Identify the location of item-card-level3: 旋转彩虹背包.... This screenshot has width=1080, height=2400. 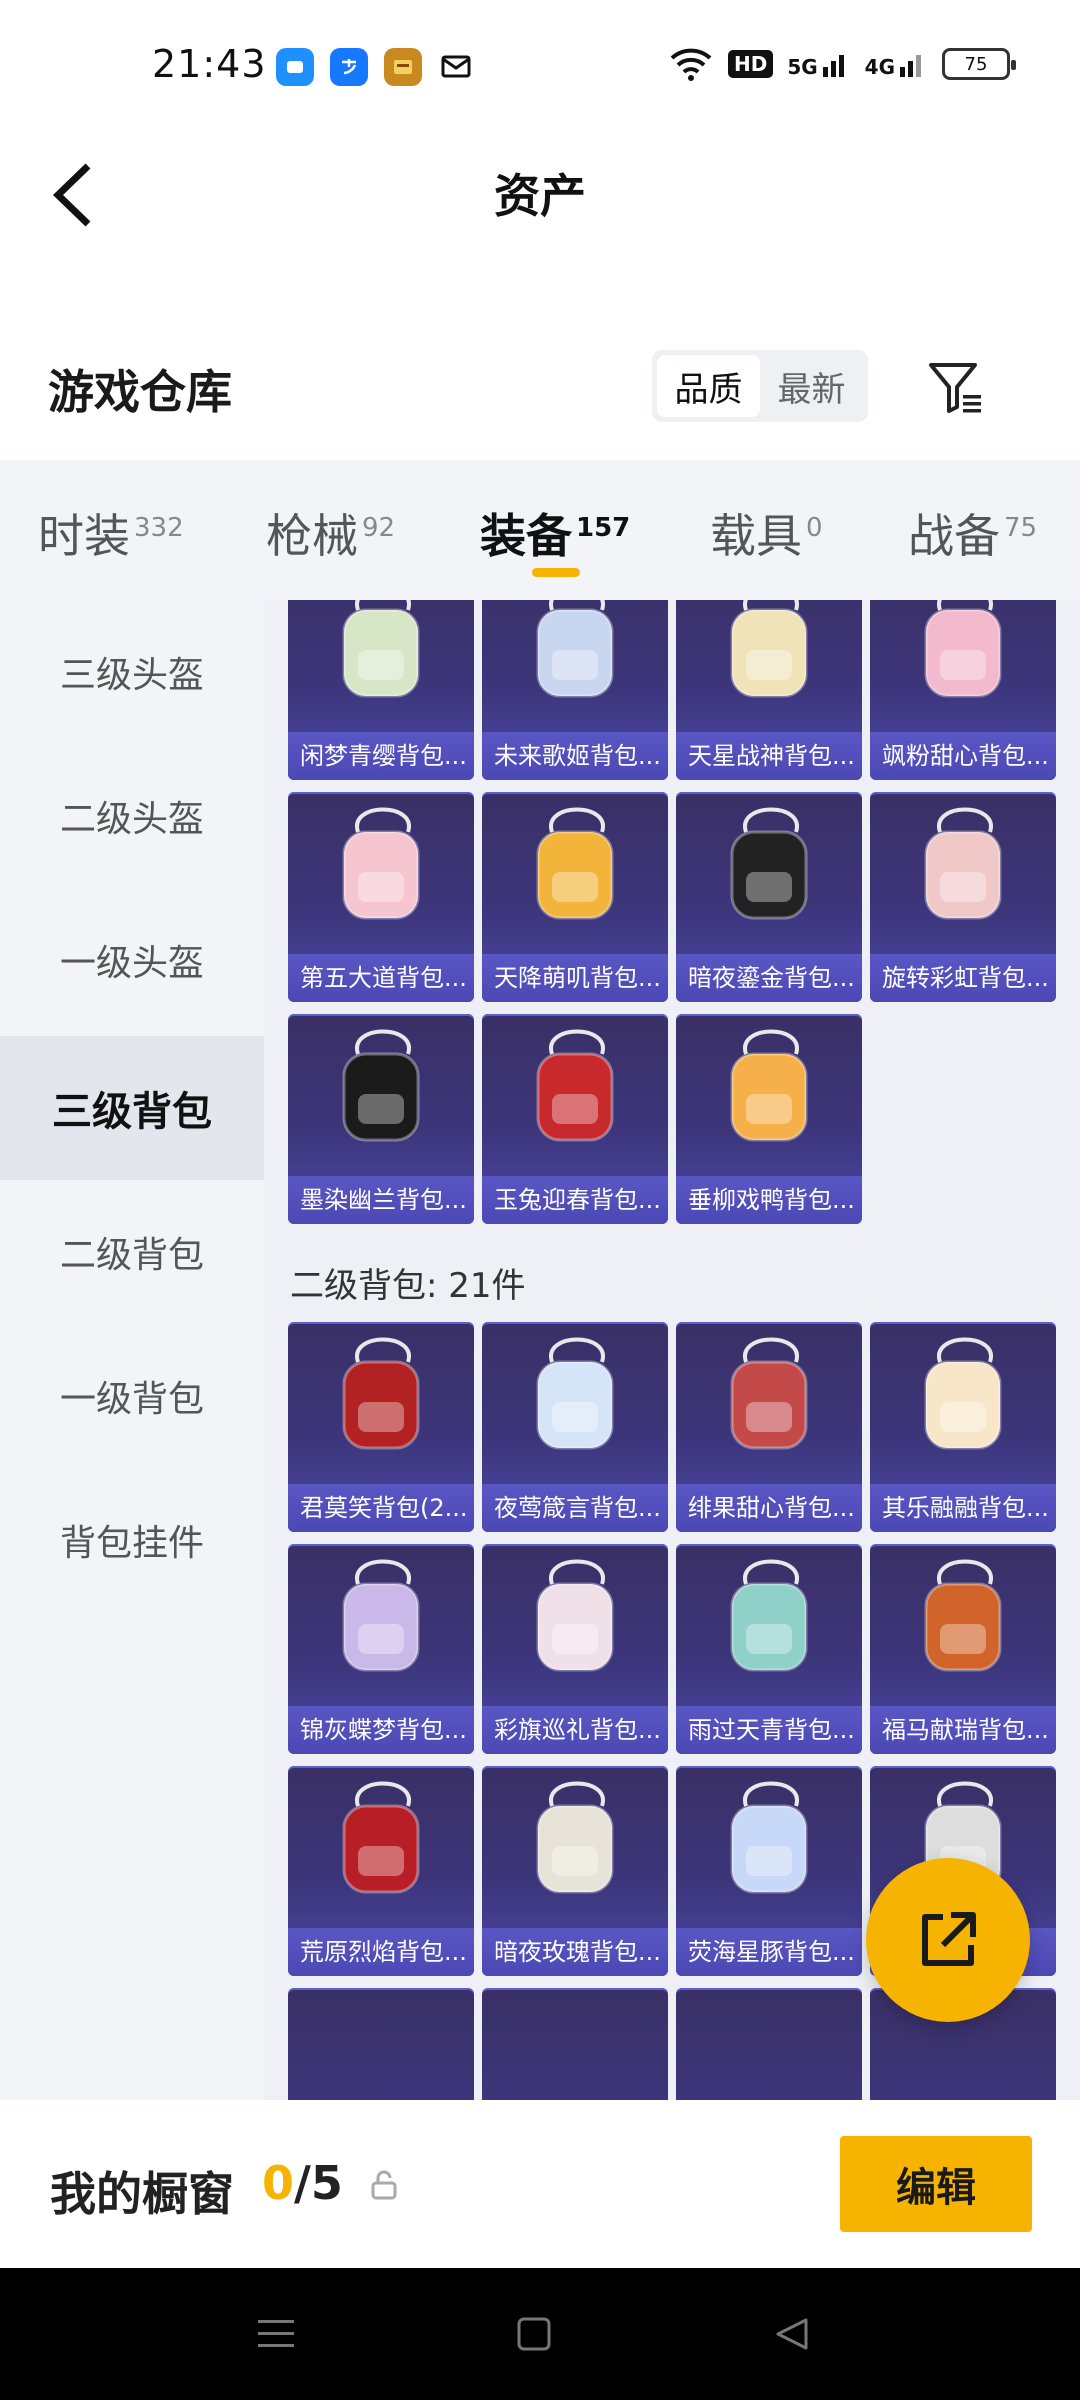
(963, 897).